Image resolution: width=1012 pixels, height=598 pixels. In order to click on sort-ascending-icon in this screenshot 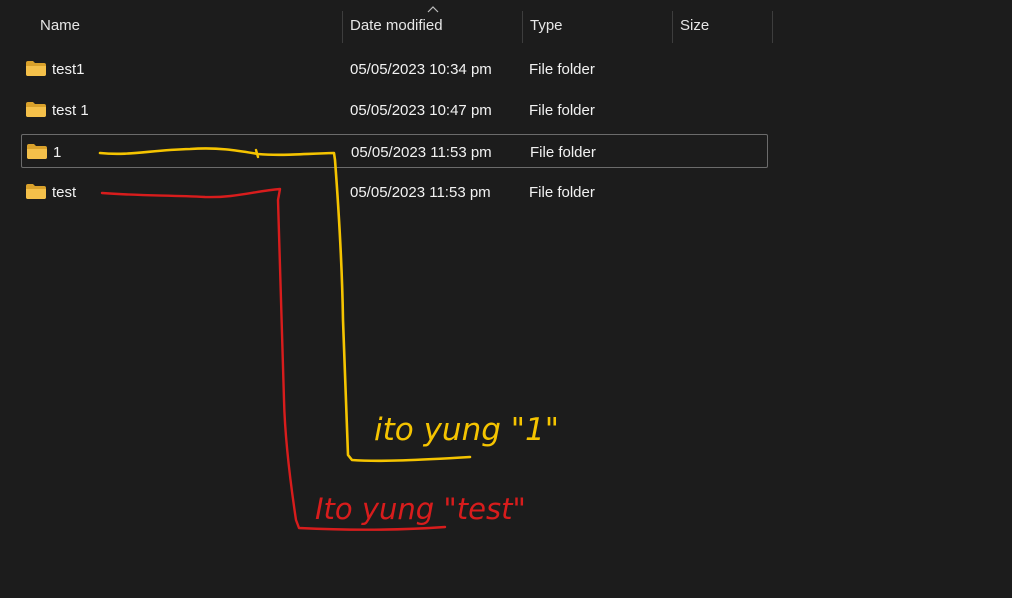, I will do `click(433, 9)`.